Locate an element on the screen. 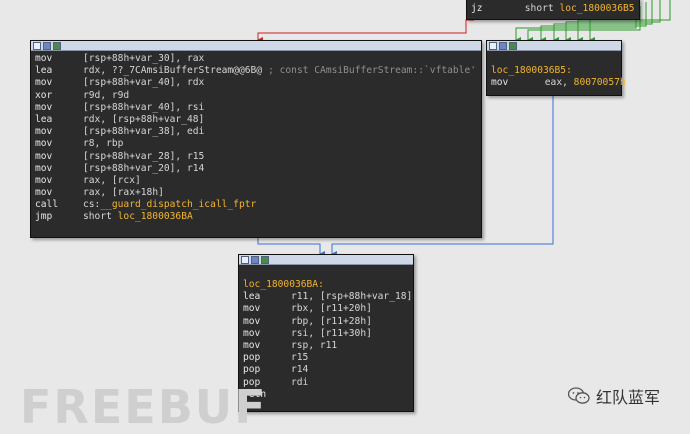  wechat-badge: 红队蓝军 is located at coordinates (614, 396).